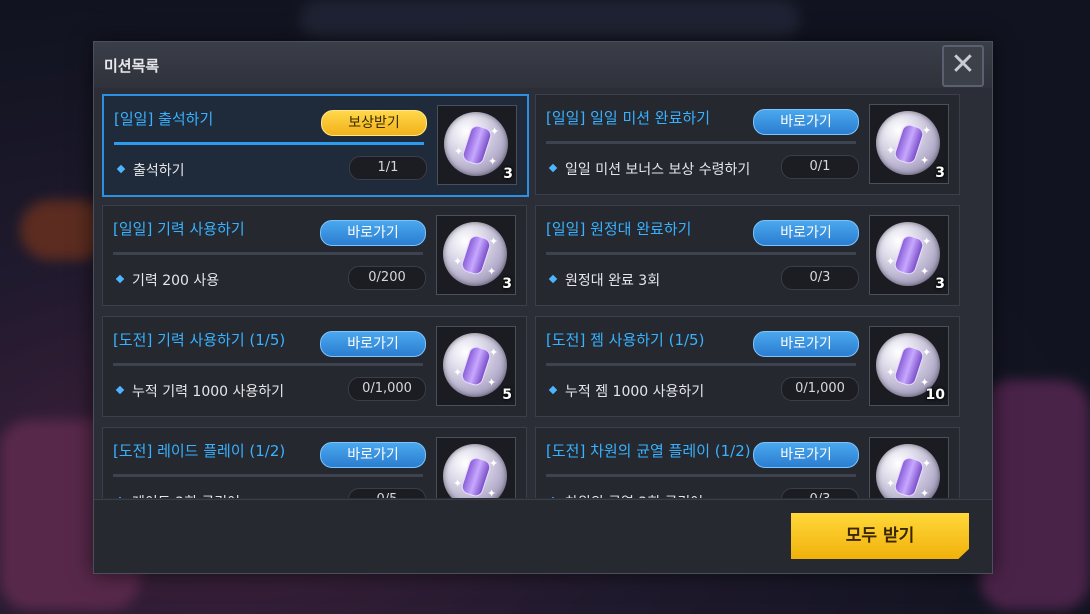 This screenshot has width=1090, height=614. I want to click on mission-progress: 0/1, so click(820, 167).